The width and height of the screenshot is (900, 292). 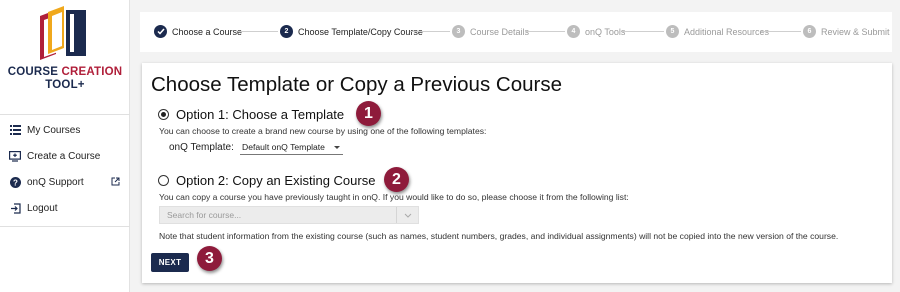 I want to click on sidebar-item-label: Create a Course, so click(x=64, y=156).